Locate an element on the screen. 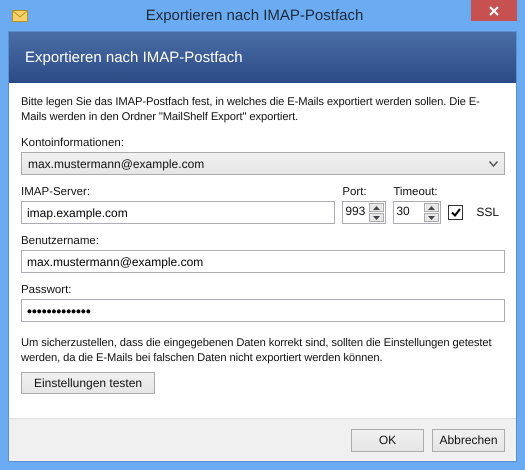 This screenshot has height=470, width=525. window-title: Exportieren nach IMAP-Postfach is located at coordinates (254, 15).